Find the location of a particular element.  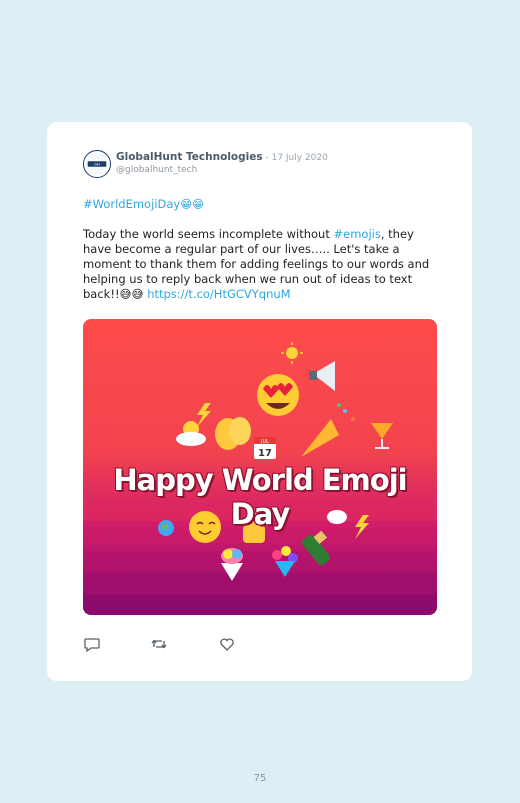

author-name: GlobalHunt Technologies - 17 July 2020 is located at coordinates (222, 157).